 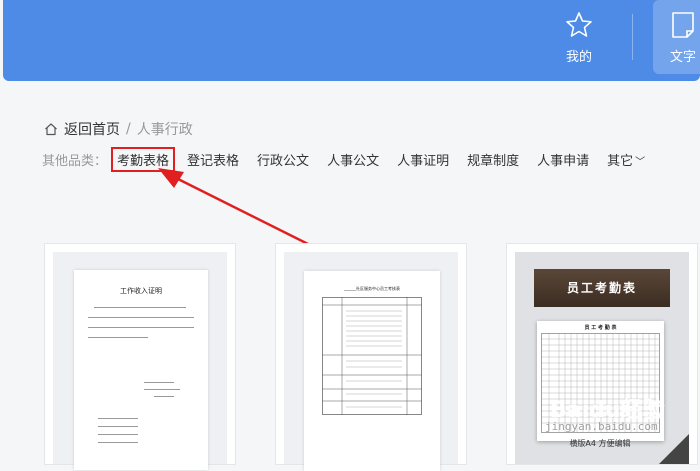 What do you see at coordinates (578, 57) in the screenshot?
I see `nav-label-mine: 我的` at bounding box center [578, 57].